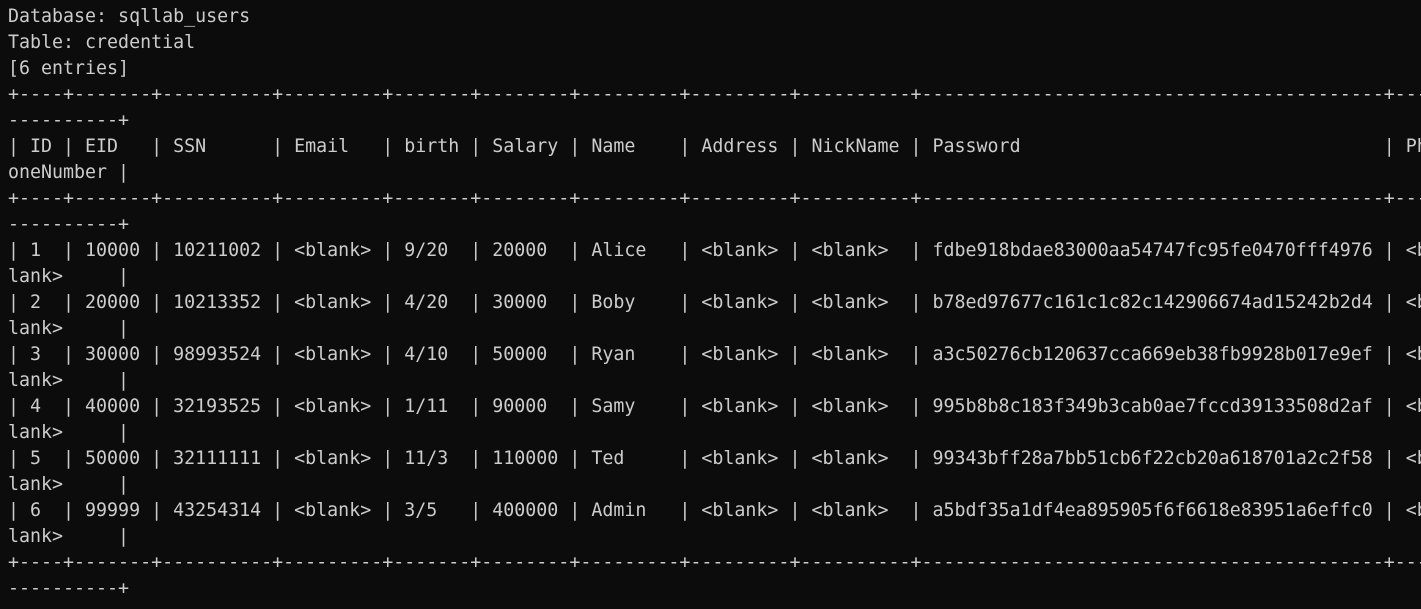  I want to click on entries-count-line: [6 entries], so click(69, 68).